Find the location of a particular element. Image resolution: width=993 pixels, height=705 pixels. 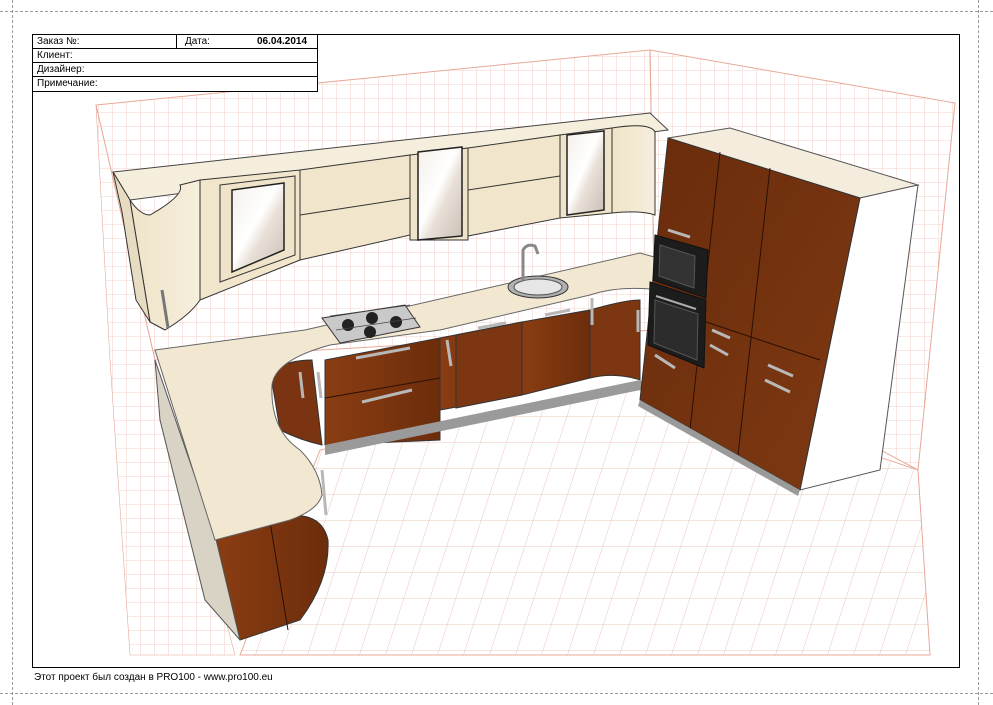

client-row: Клиент: is located at coordinates (175, 56).